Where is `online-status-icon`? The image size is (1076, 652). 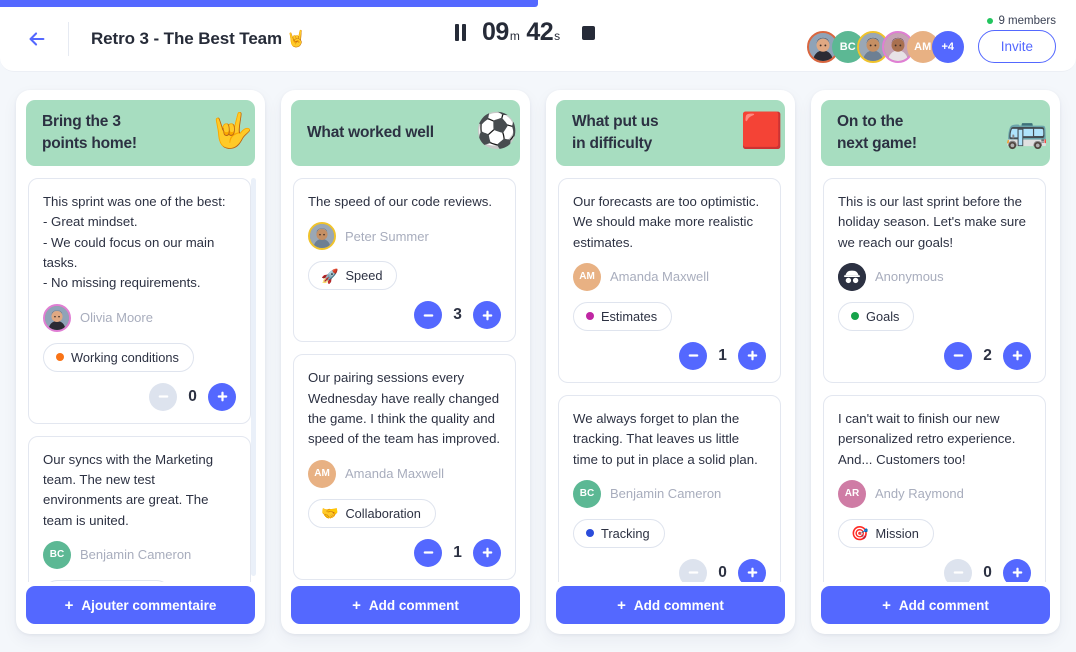 online-status-icon is located at coordinates (990, 21).